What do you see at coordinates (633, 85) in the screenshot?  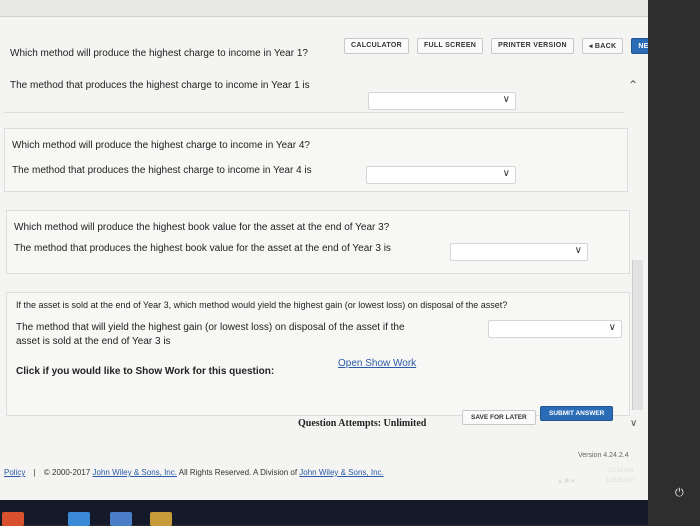 I see `scroll-up-icon: ⌃` at bounding box center [633, 85].